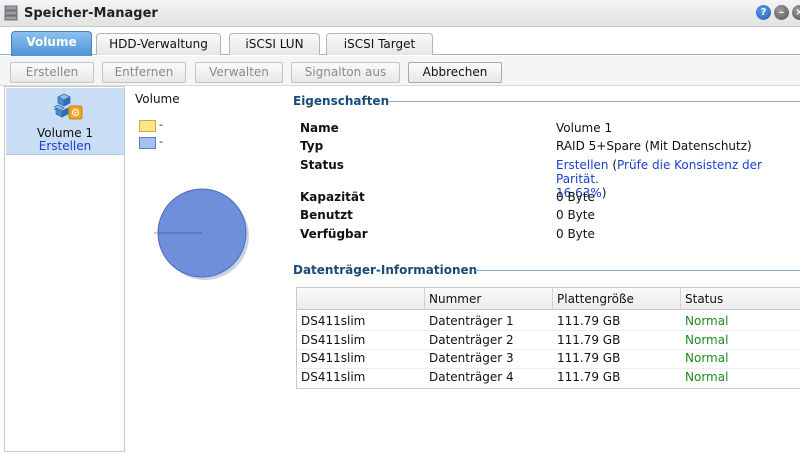 The width and height of the screenshot is (800, 454). Describe the element at coordinates (654, 146) in the screenshot. I see `prop-value-type: RAID 5+Spare (Mit Datenschutz)` at that location.